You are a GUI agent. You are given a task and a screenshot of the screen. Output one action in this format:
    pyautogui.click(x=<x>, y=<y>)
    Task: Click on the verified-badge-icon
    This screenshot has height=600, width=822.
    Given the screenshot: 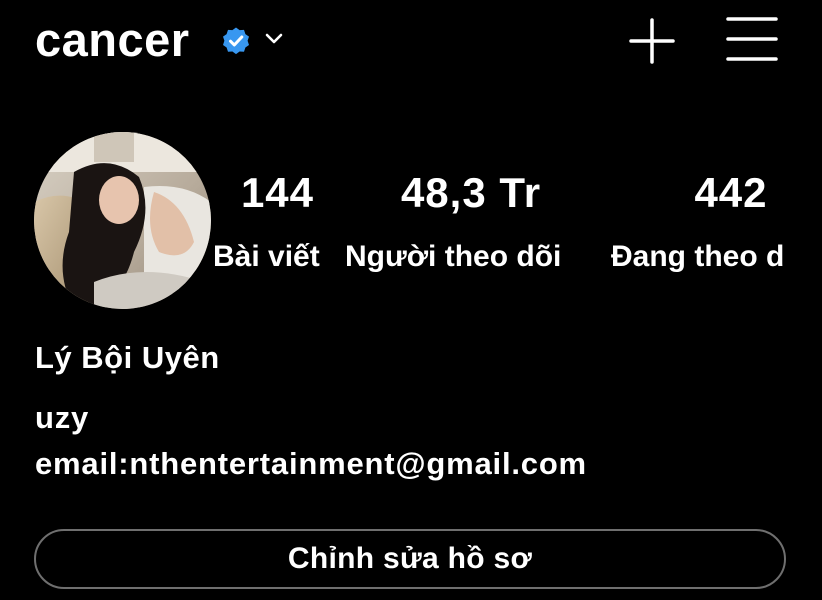 What is the action you would take?
    pyautogui.click(x=236, y=41)
    